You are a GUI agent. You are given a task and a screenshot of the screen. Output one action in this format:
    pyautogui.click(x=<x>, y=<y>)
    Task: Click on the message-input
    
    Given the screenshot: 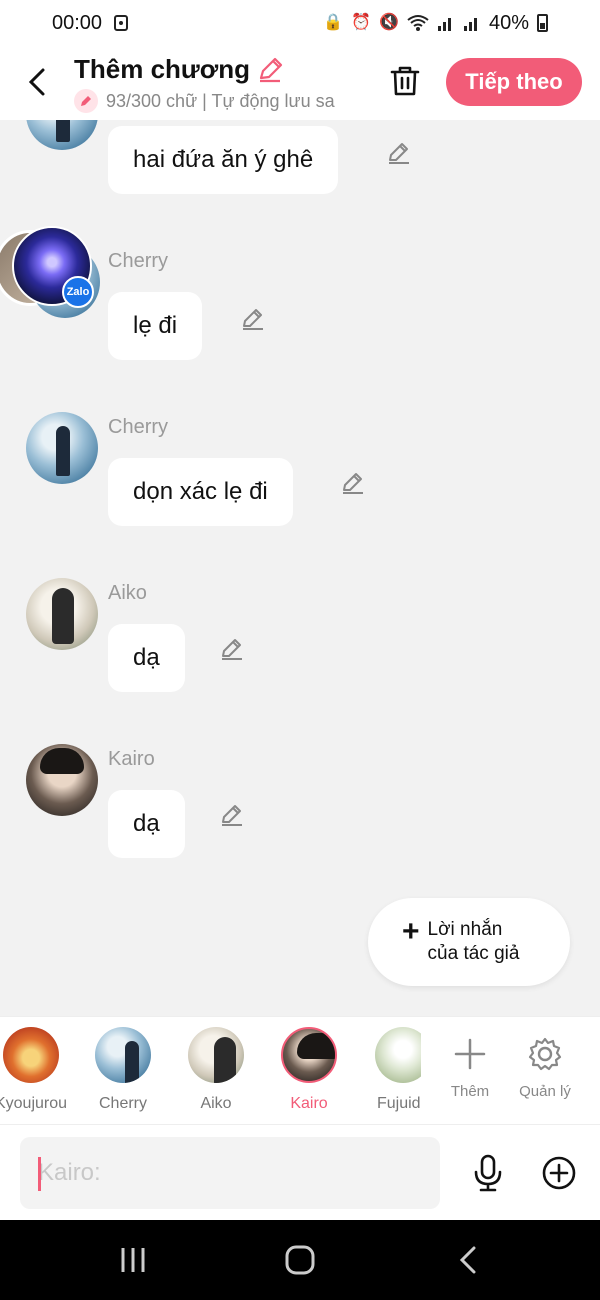 What is the action you would take?
    pyautogui.click(x=230, y=1173)
    